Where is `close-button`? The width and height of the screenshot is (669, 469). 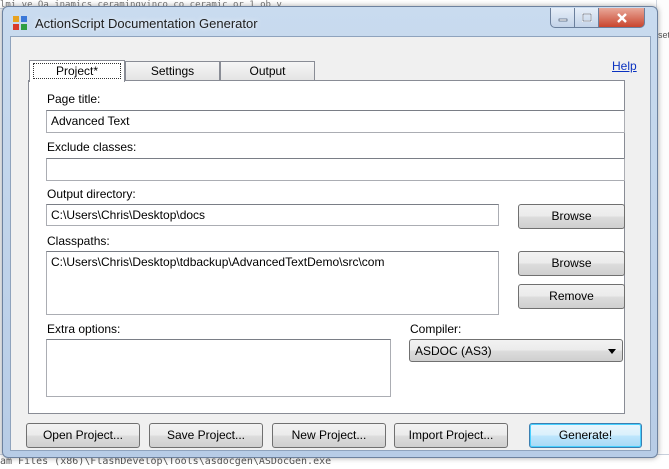 close-button is located at coordinates (621, 18).